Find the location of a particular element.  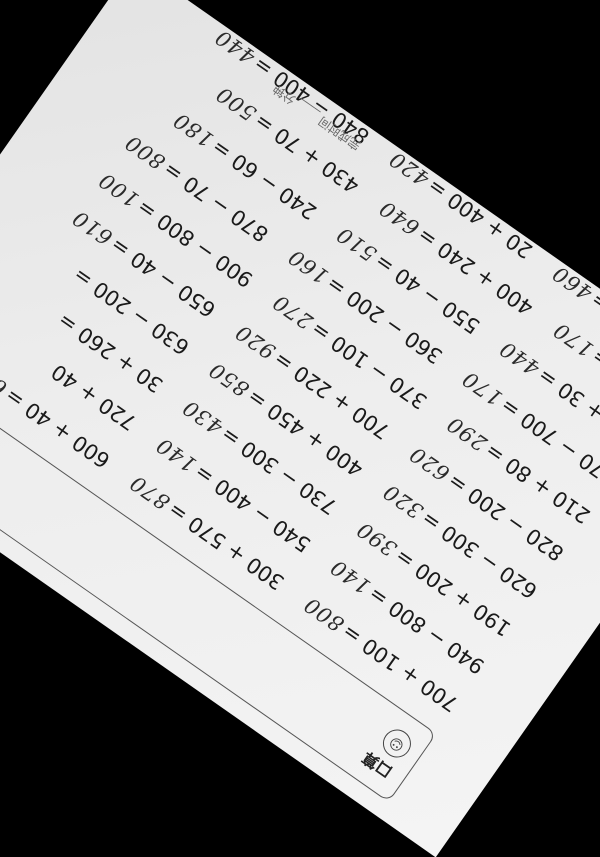

handwritten-answer: 440 is located at coordinates (235, 46).